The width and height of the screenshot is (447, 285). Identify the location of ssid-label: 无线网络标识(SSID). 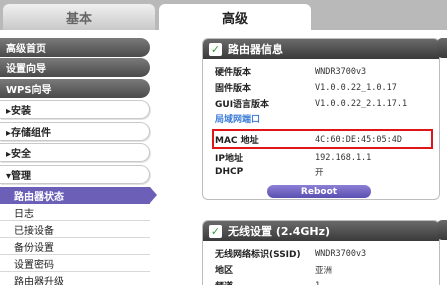
(258, 255).